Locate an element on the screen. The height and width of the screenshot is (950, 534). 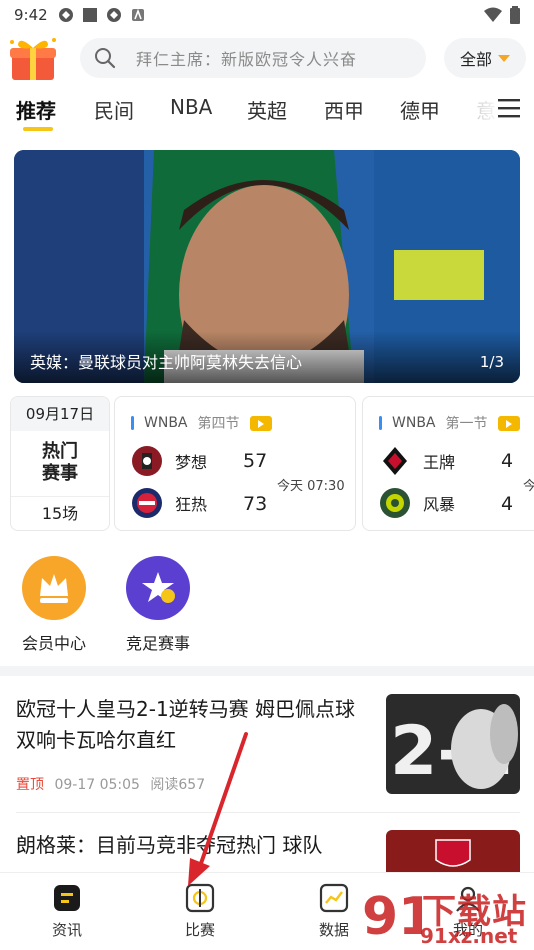
chart-icon is located at coordinates (334, 898).